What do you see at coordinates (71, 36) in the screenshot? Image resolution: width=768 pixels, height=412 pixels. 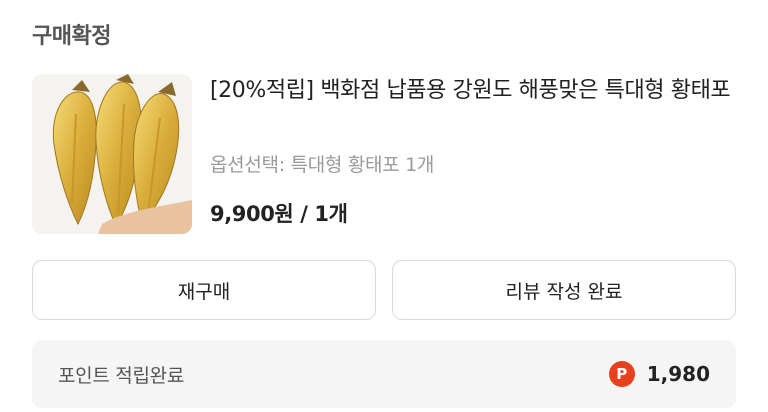 I see `order-status: 구매확정` at bounding box center [71, 36].